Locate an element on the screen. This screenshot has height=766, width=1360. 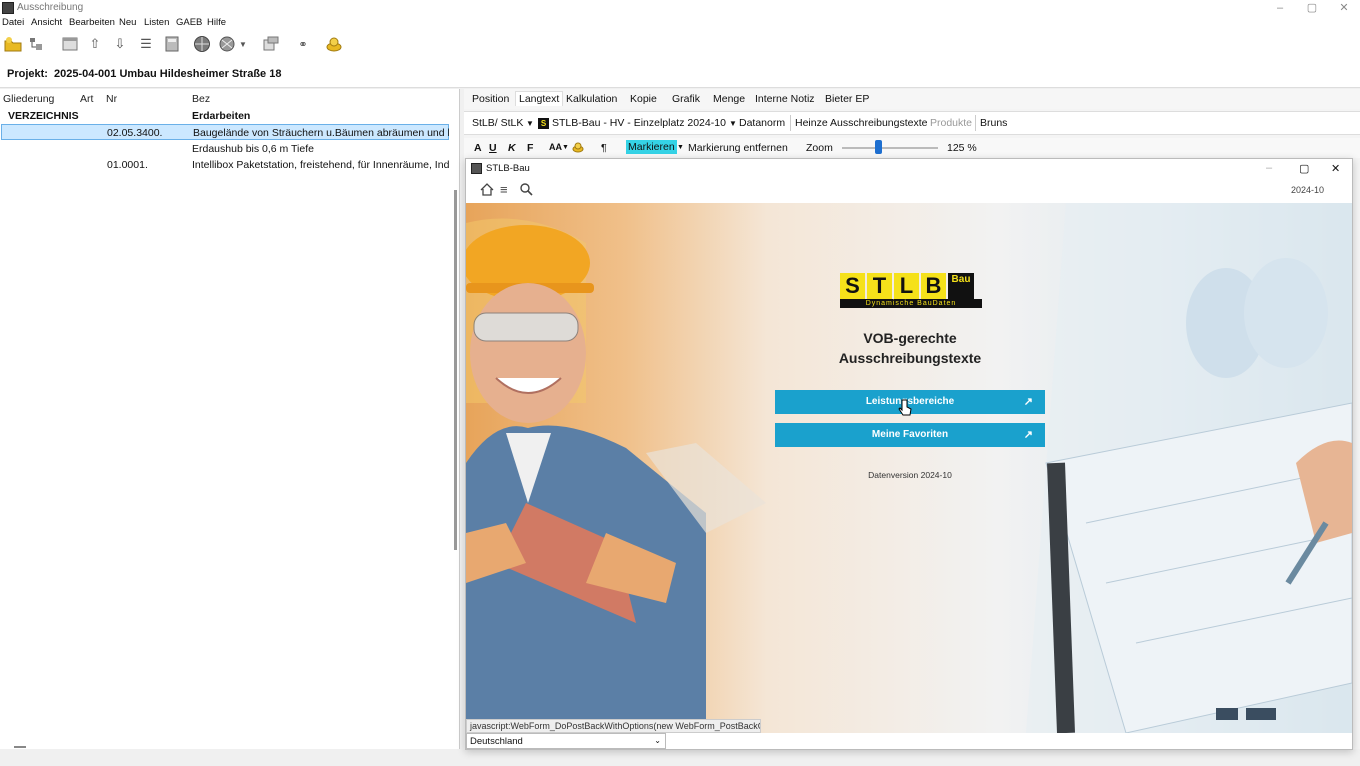
header-bez: Bez is located at coordinates (201, 99).